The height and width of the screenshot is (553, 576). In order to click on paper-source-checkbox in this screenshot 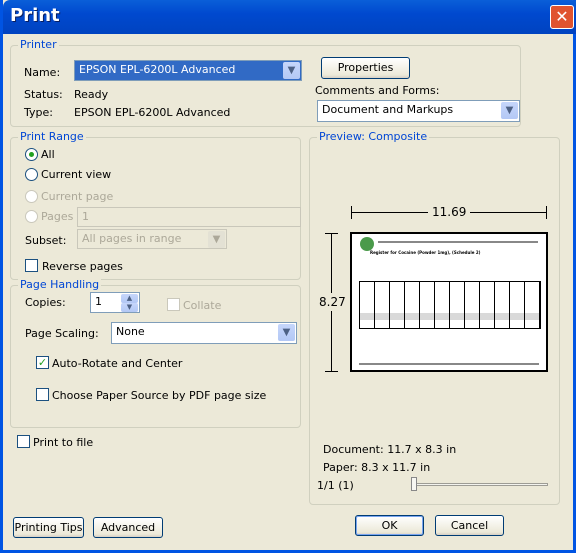, I will do `click(42, 394)`.